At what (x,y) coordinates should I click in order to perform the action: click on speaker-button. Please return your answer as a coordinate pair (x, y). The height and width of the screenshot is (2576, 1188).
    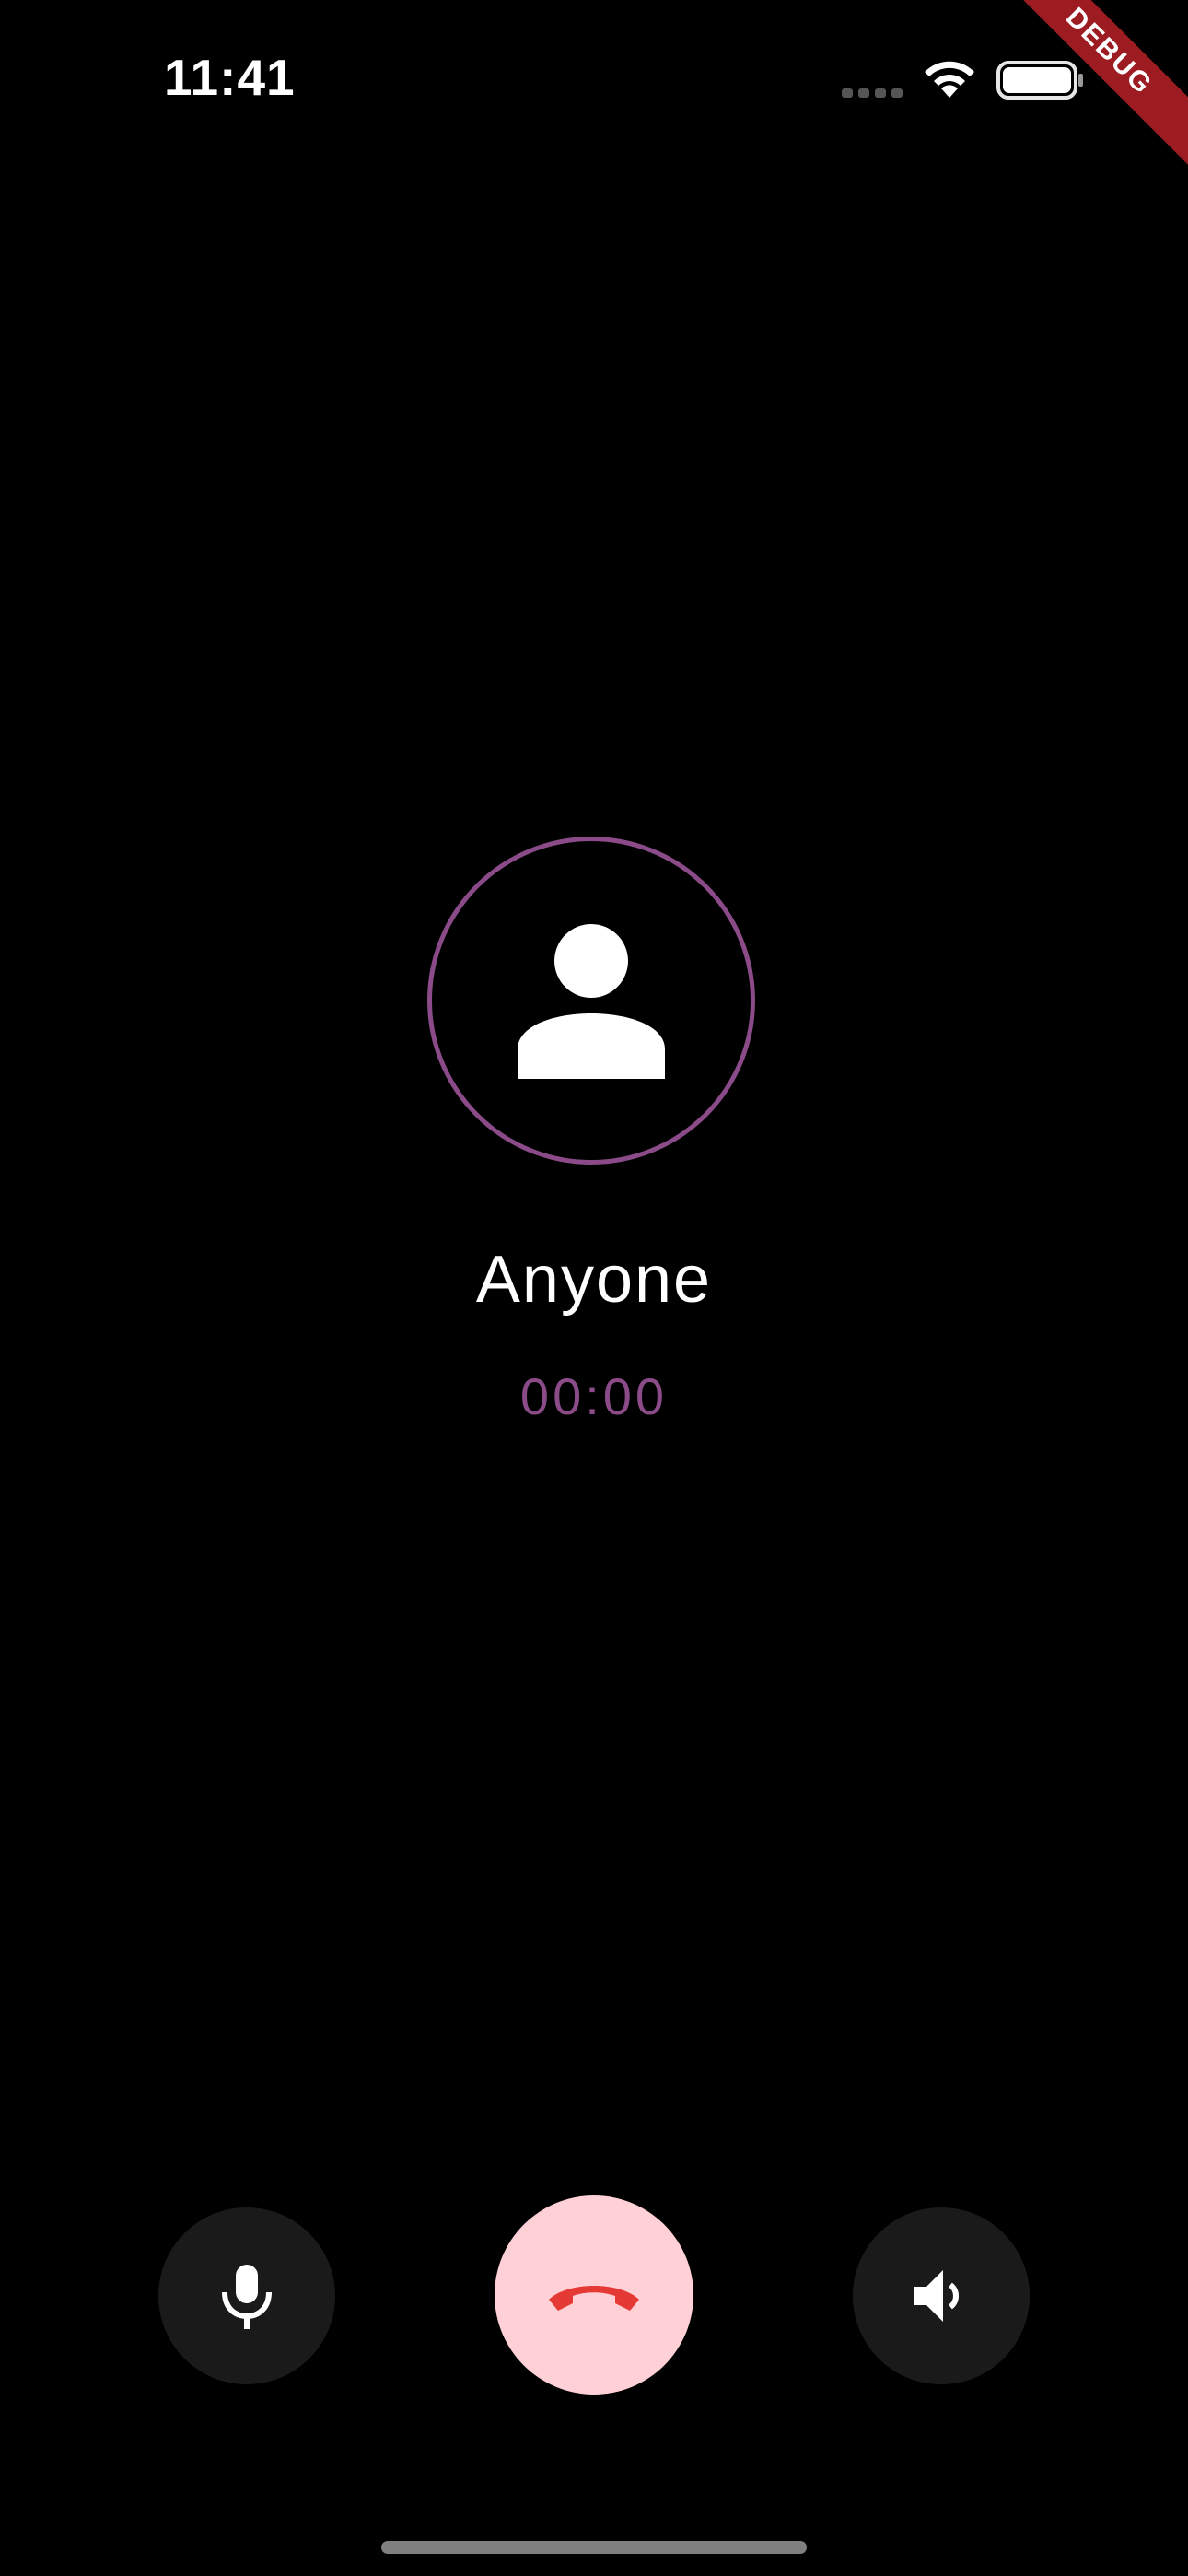
    Looking at the image, I should click on (941, 2295).